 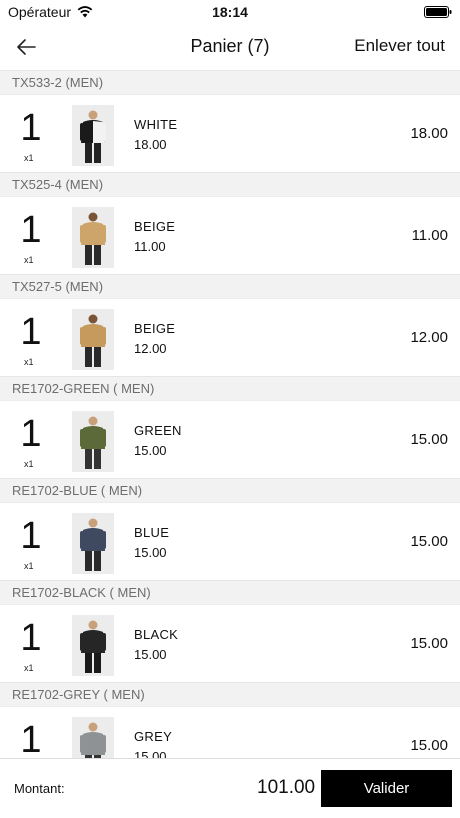 What do you see at coordinates (152, 532) in the screenshot?
I see `item-color: BLUE` at bounding box center [152, 532].